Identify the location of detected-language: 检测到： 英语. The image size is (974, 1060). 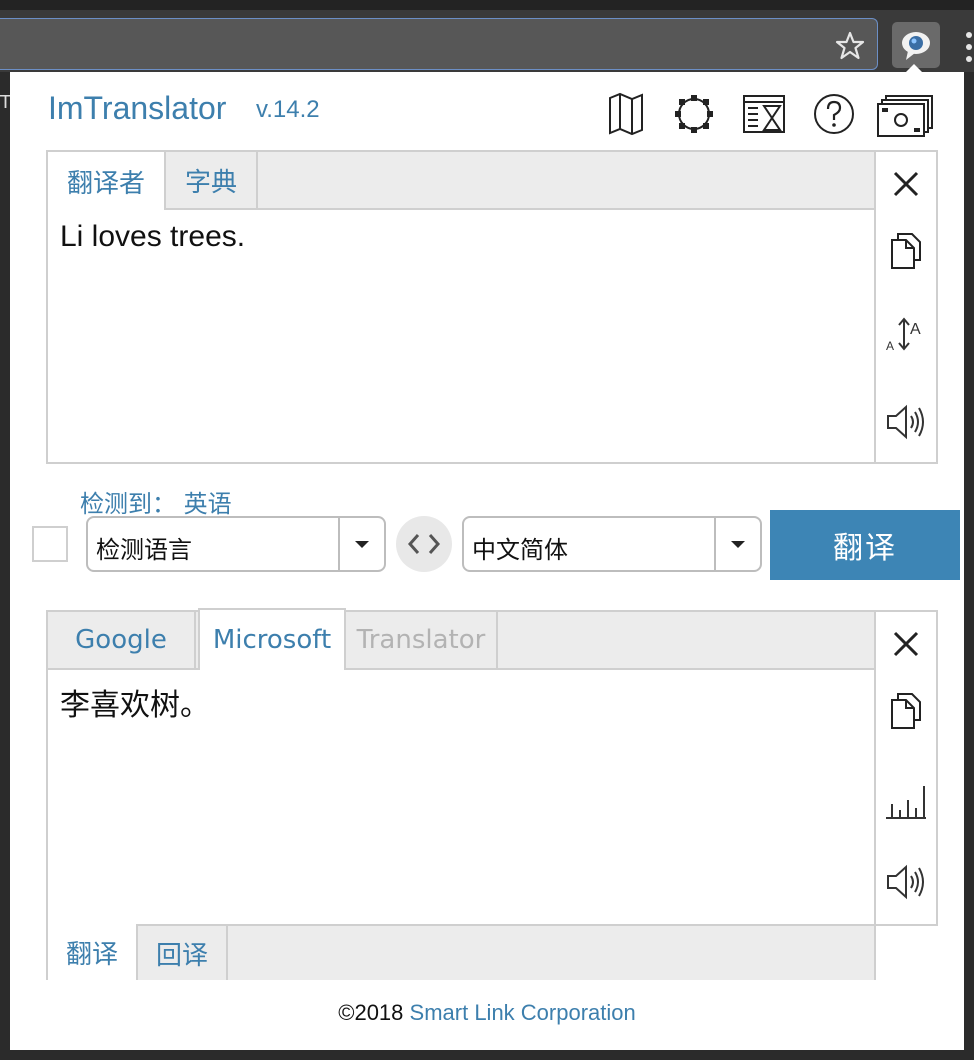
(156, 504).